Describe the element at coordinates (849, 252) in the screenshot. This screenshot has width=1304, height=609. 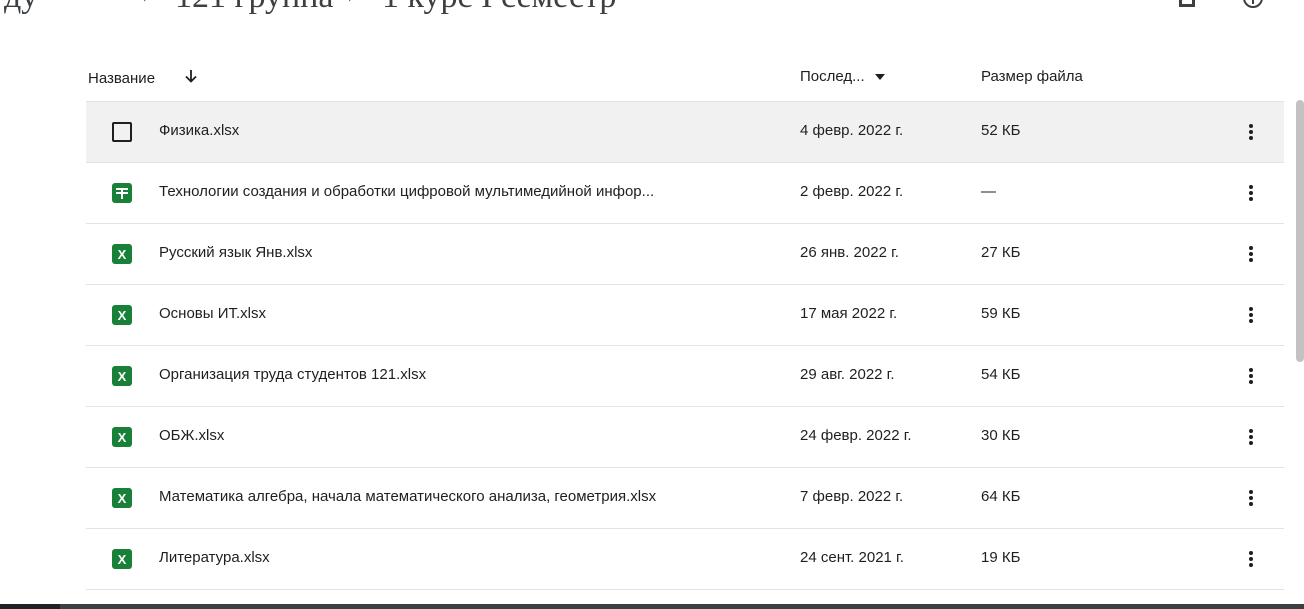
I see `file-modified: 26 янв. 2022 г.` at that location.